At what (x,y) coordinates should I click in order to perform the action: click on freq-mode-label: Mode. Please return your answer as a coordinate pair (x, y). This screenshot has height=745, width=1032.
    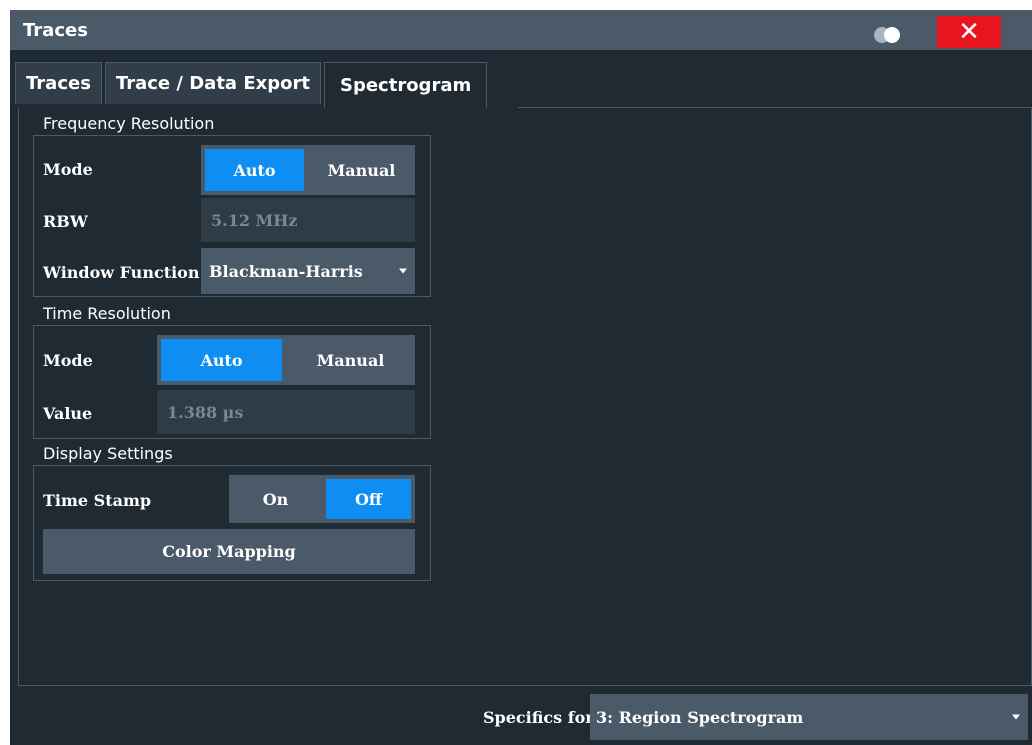
    Looking at the image, I should click on (68, 169).